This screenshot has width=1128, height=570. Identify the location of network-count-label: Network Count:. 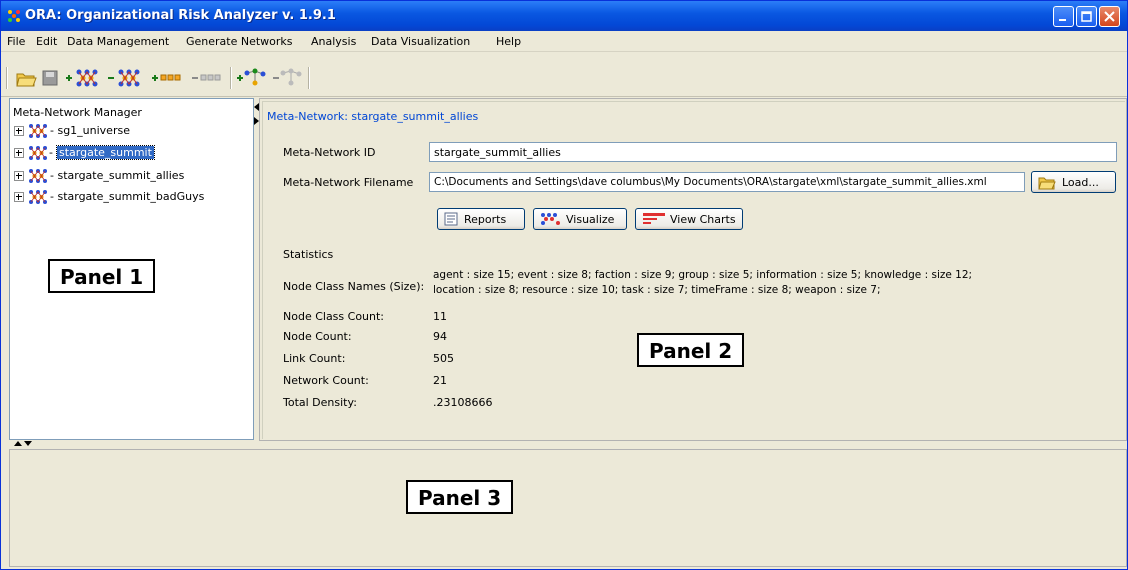
(326, 380).